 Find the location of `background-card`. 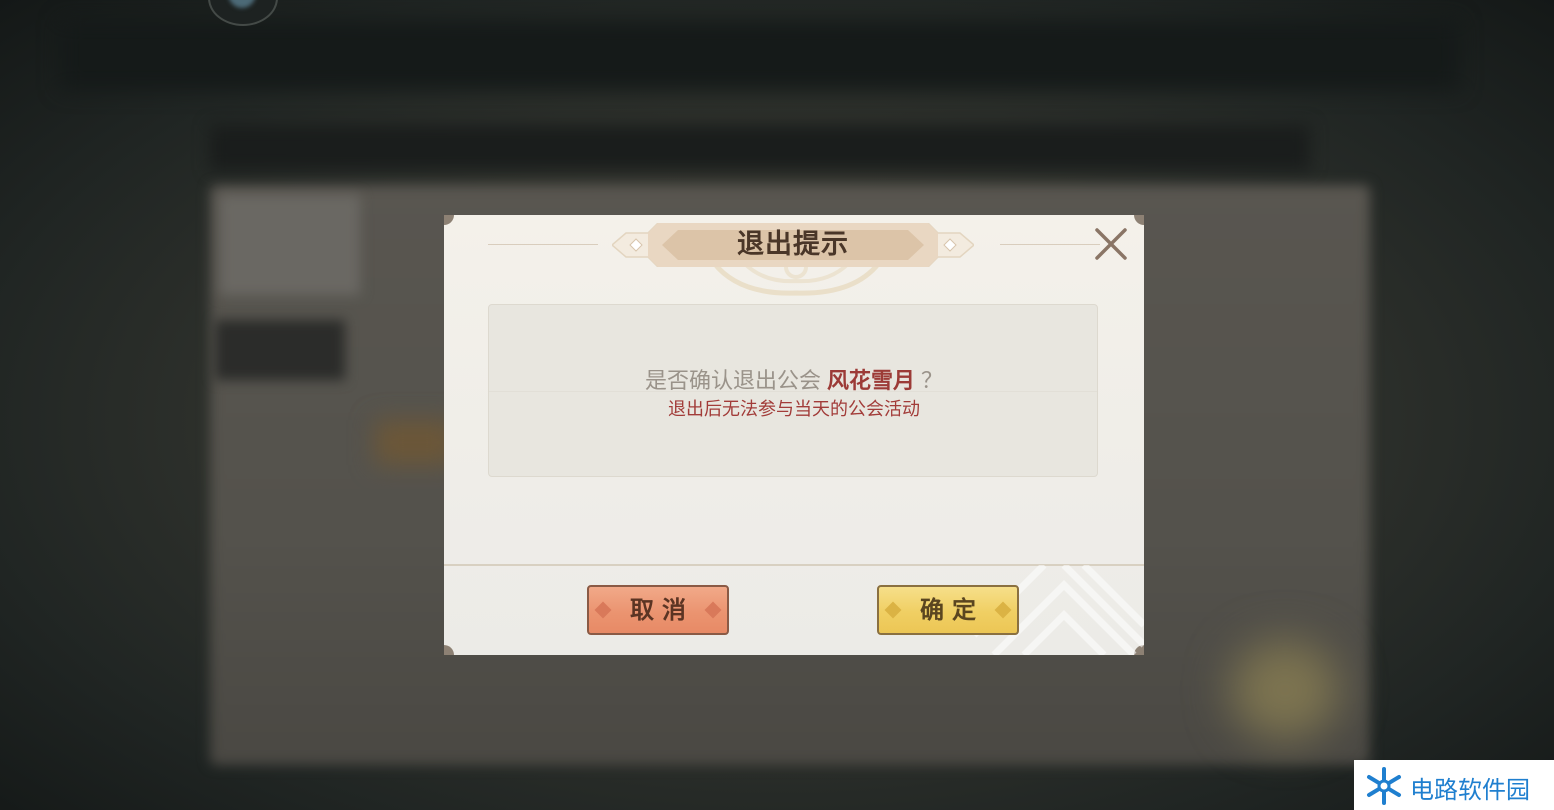

background-card is located at coordinates (290, 245).